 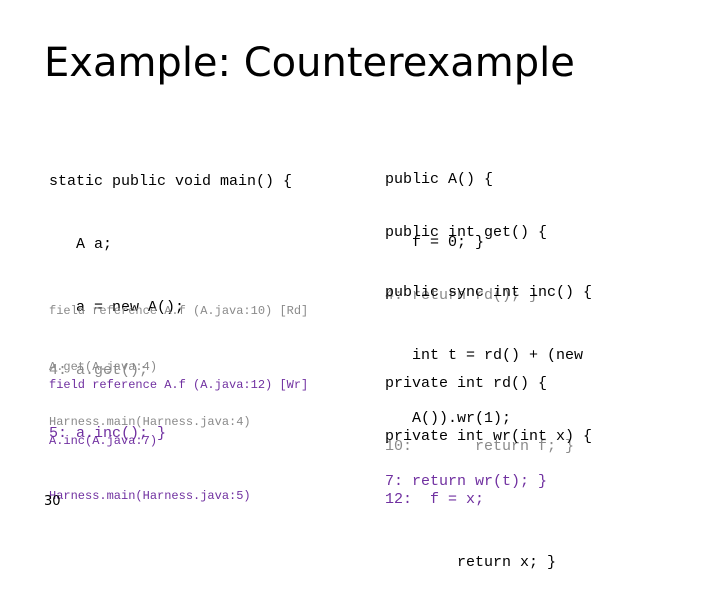 What do you see at coordinates (489, 436) in the screenshot?
I see `code-line: private int wr(int x) {` at bounding box center [489, 436].